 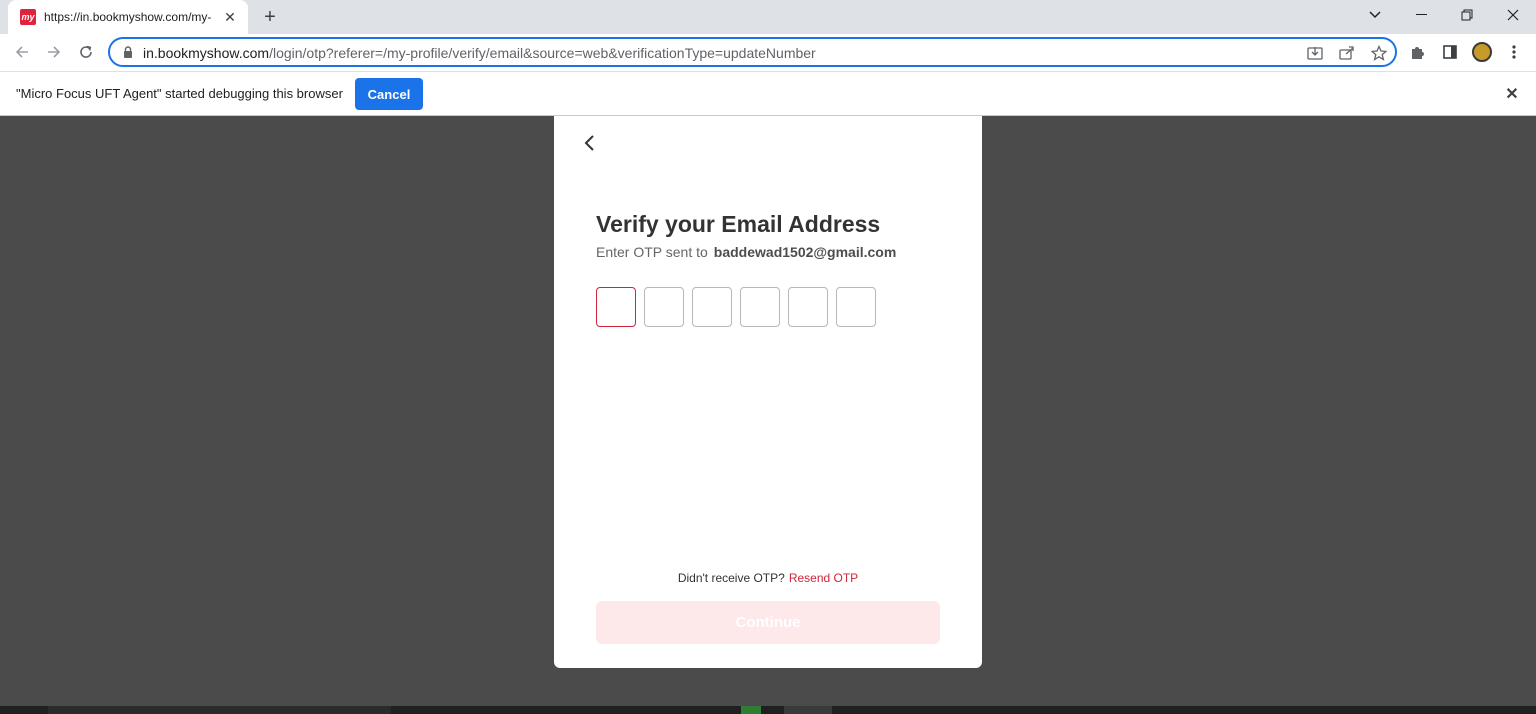 What do you see at coordinates (738, 224) in the screenshot?
I see `page-title: Verify your Email Address` at bounding box center [738, 224].